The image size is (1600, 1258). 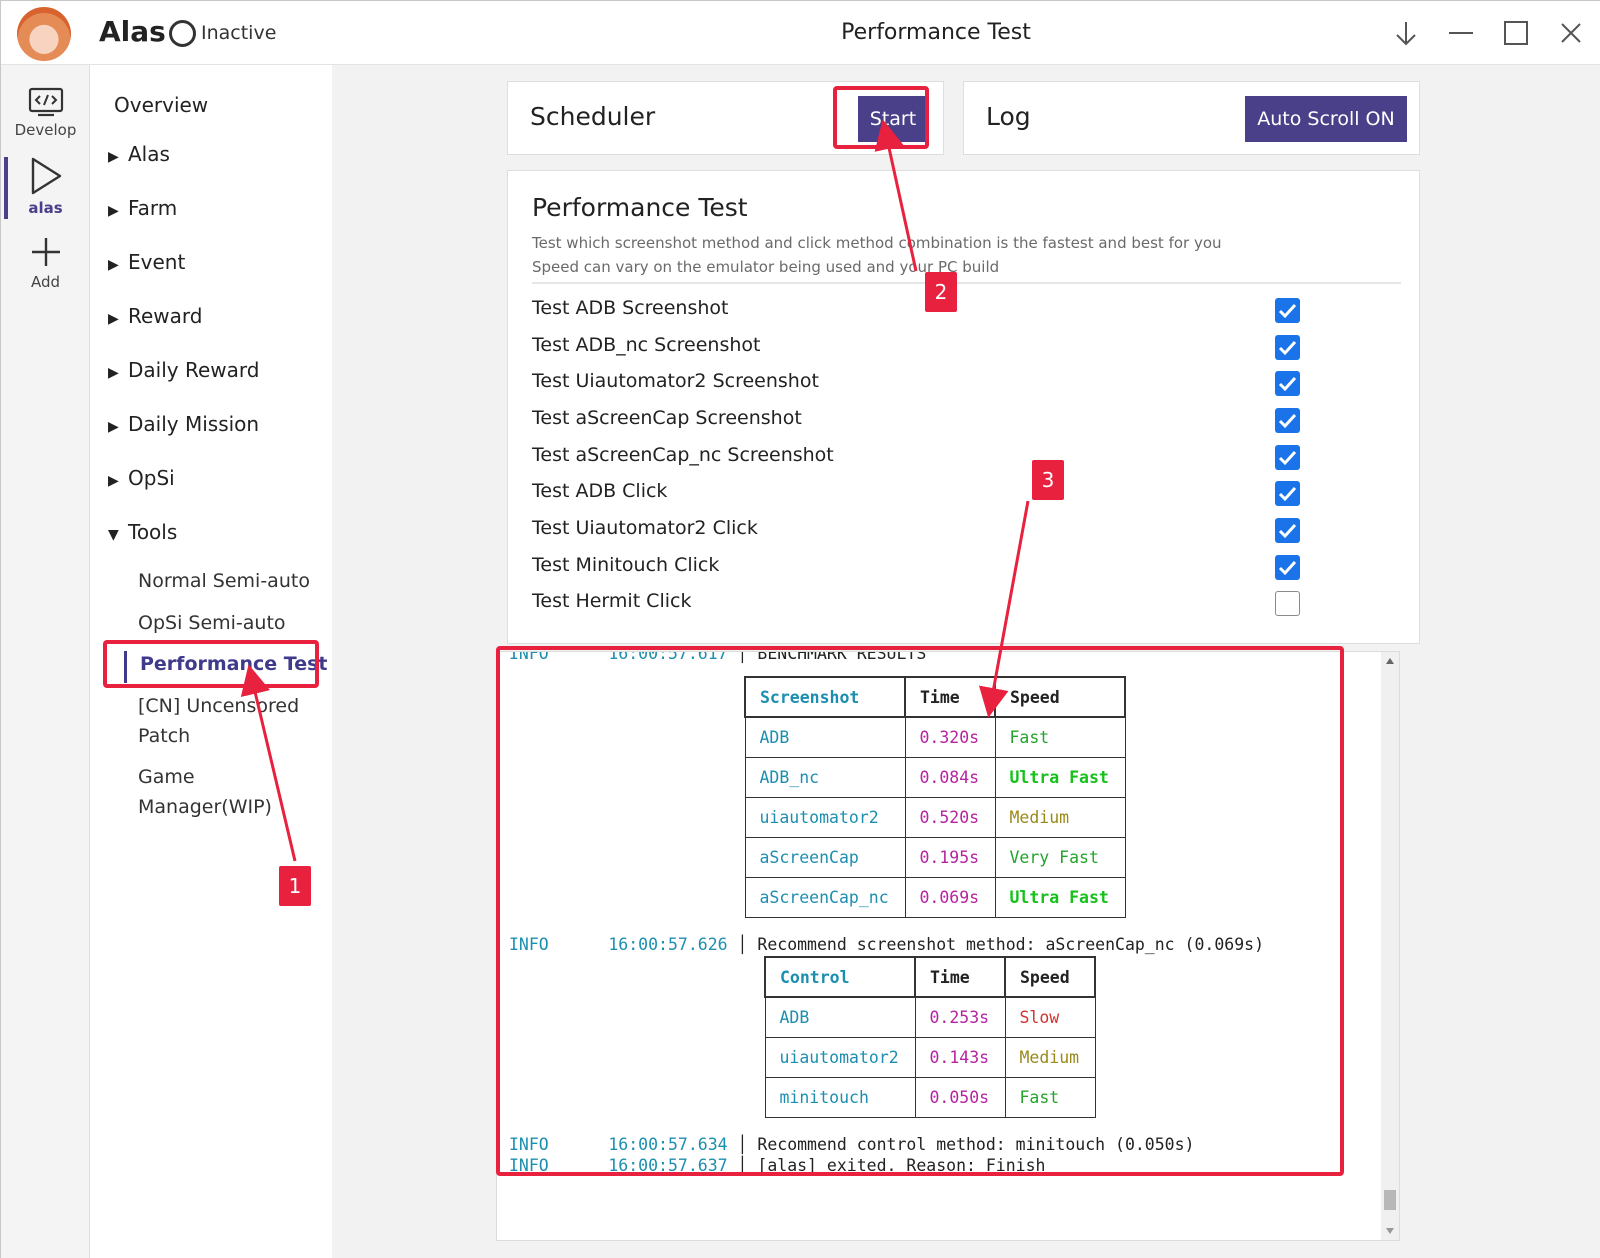 What do you see at coordinates (194, 424) in the screenshot?
I see `nav-group-label: Daily Mission` at bounding box center [194, 424].